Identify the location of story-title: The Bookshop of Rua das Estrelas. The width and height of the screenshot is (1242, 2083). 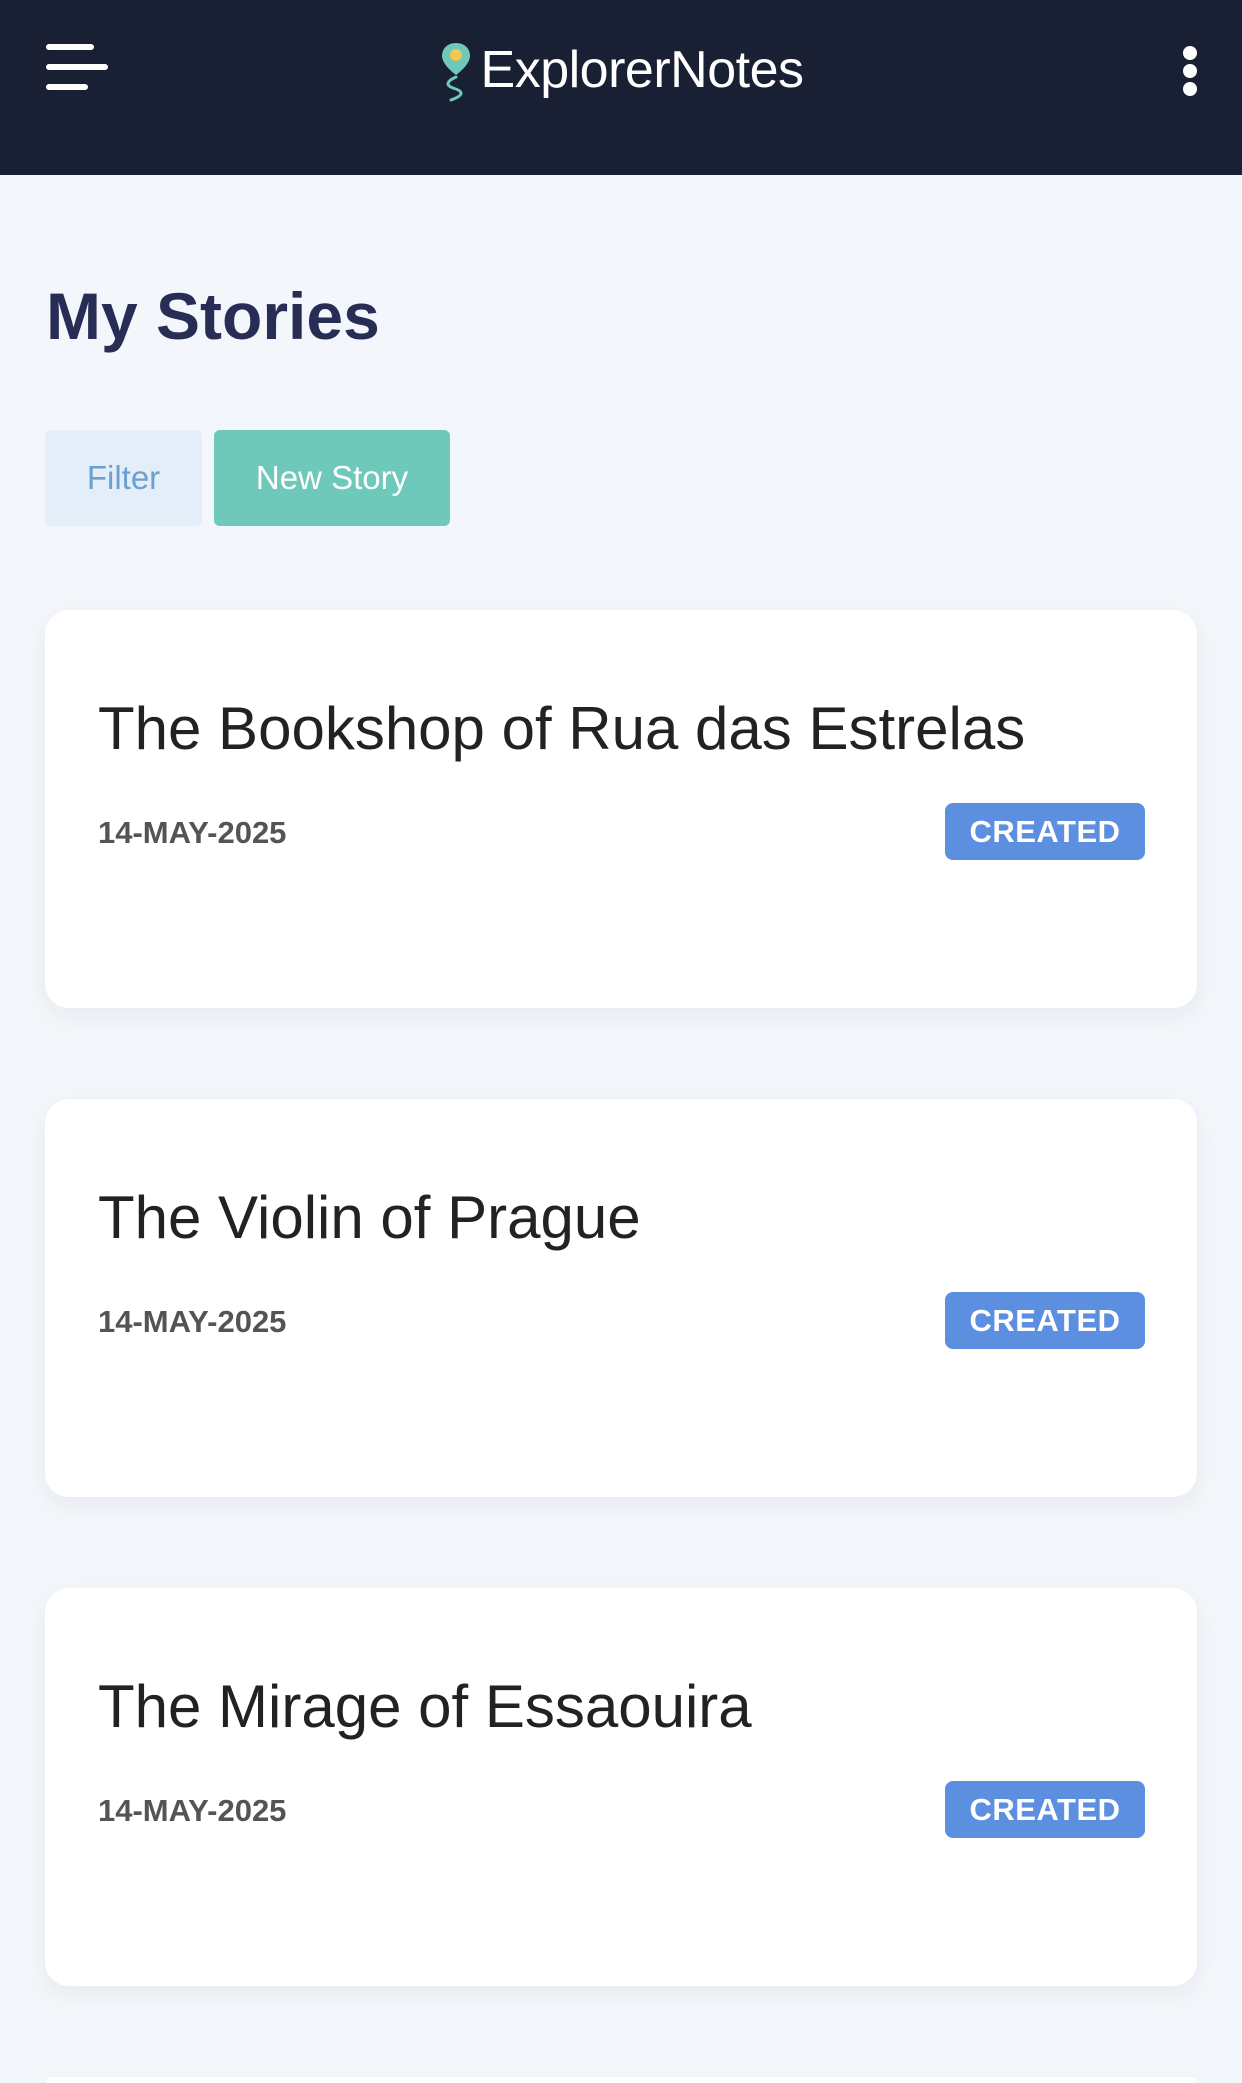
(562, 728).